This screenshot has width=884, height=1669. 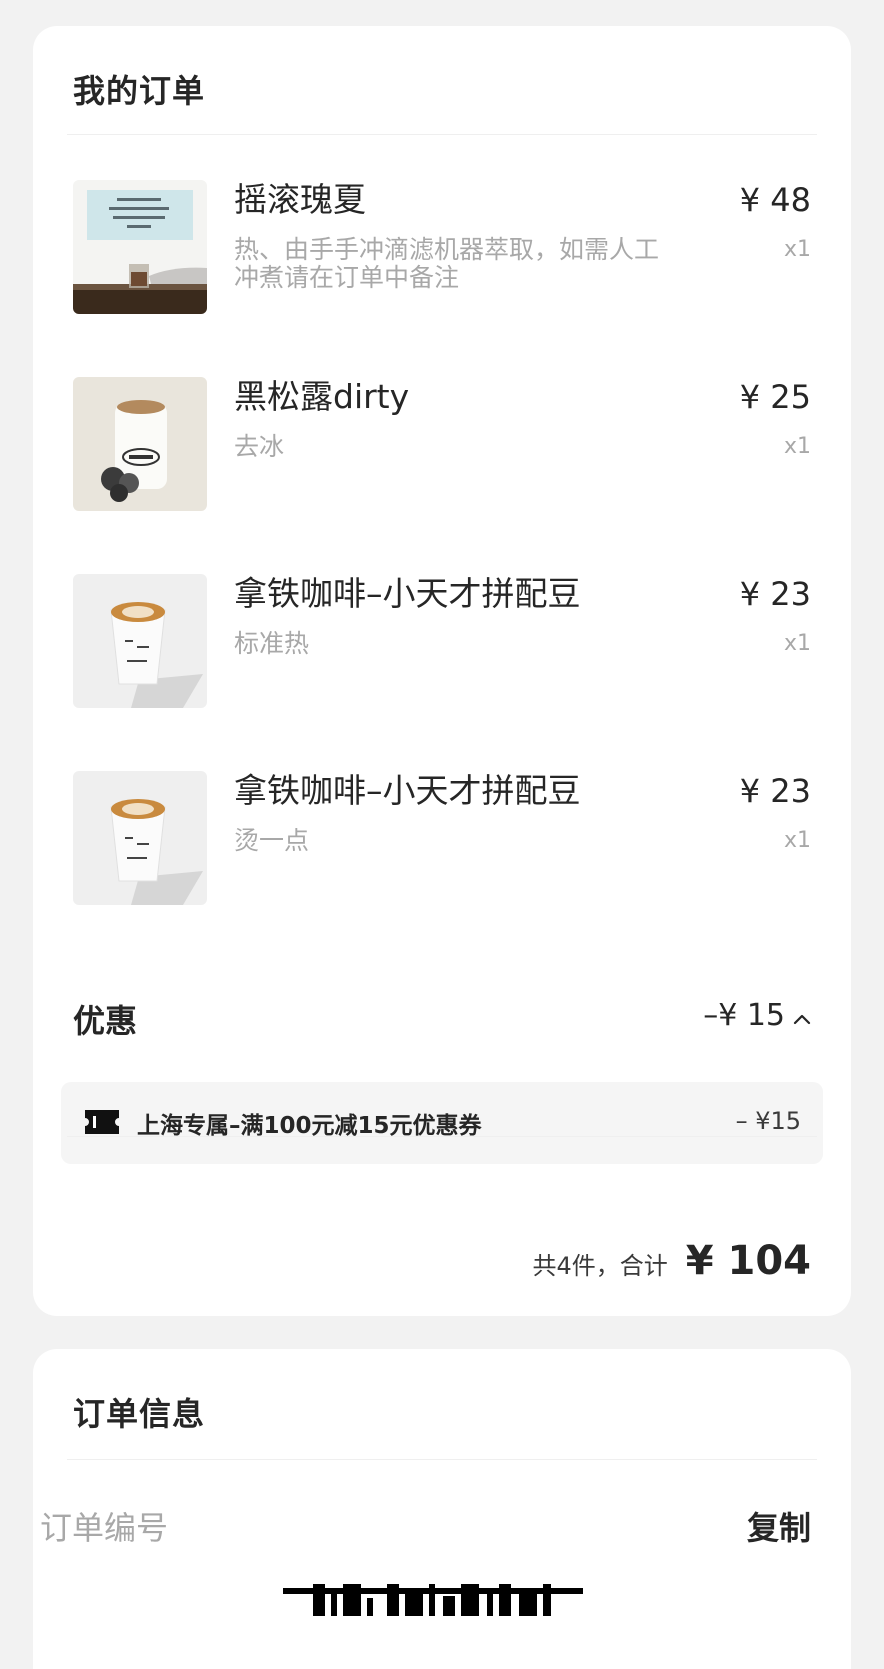 What do you see at coordinates (442, 445) in the screenshot?
I see `order-item: 黑松露dirty 去冰 ¥ 25 x1` at bounding box center [442, 445].